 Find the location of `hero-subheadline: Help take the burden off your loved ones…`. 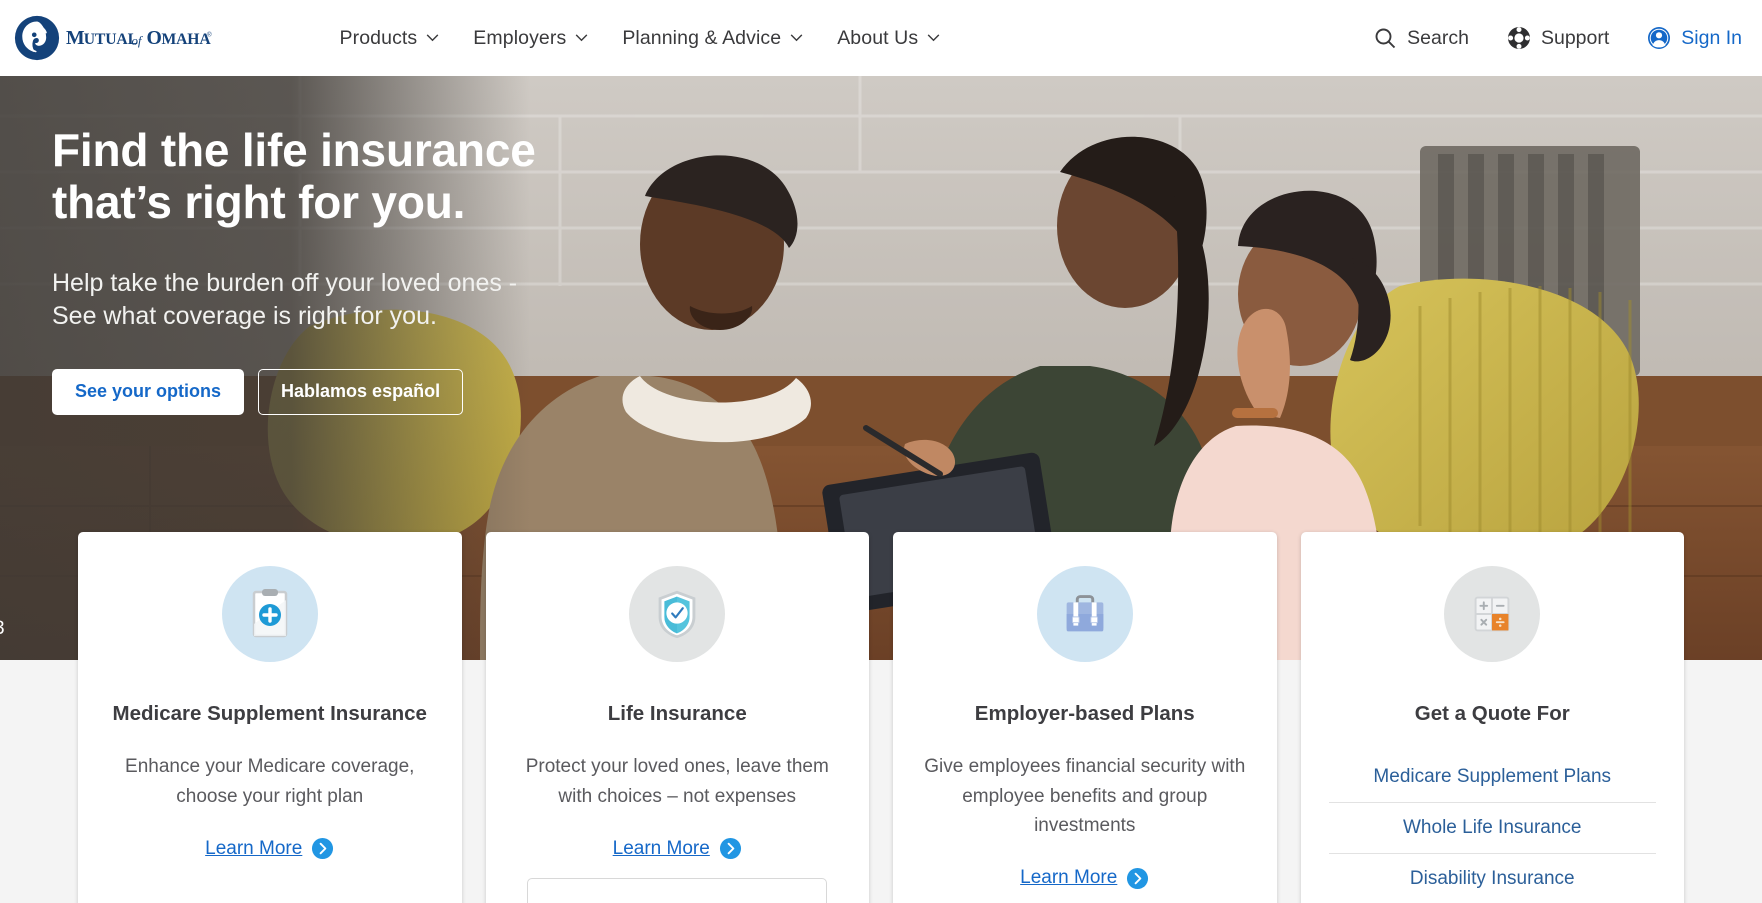

hero-subheadline: Help take the burden off your loved ones… is located at coordinates (332, 300).